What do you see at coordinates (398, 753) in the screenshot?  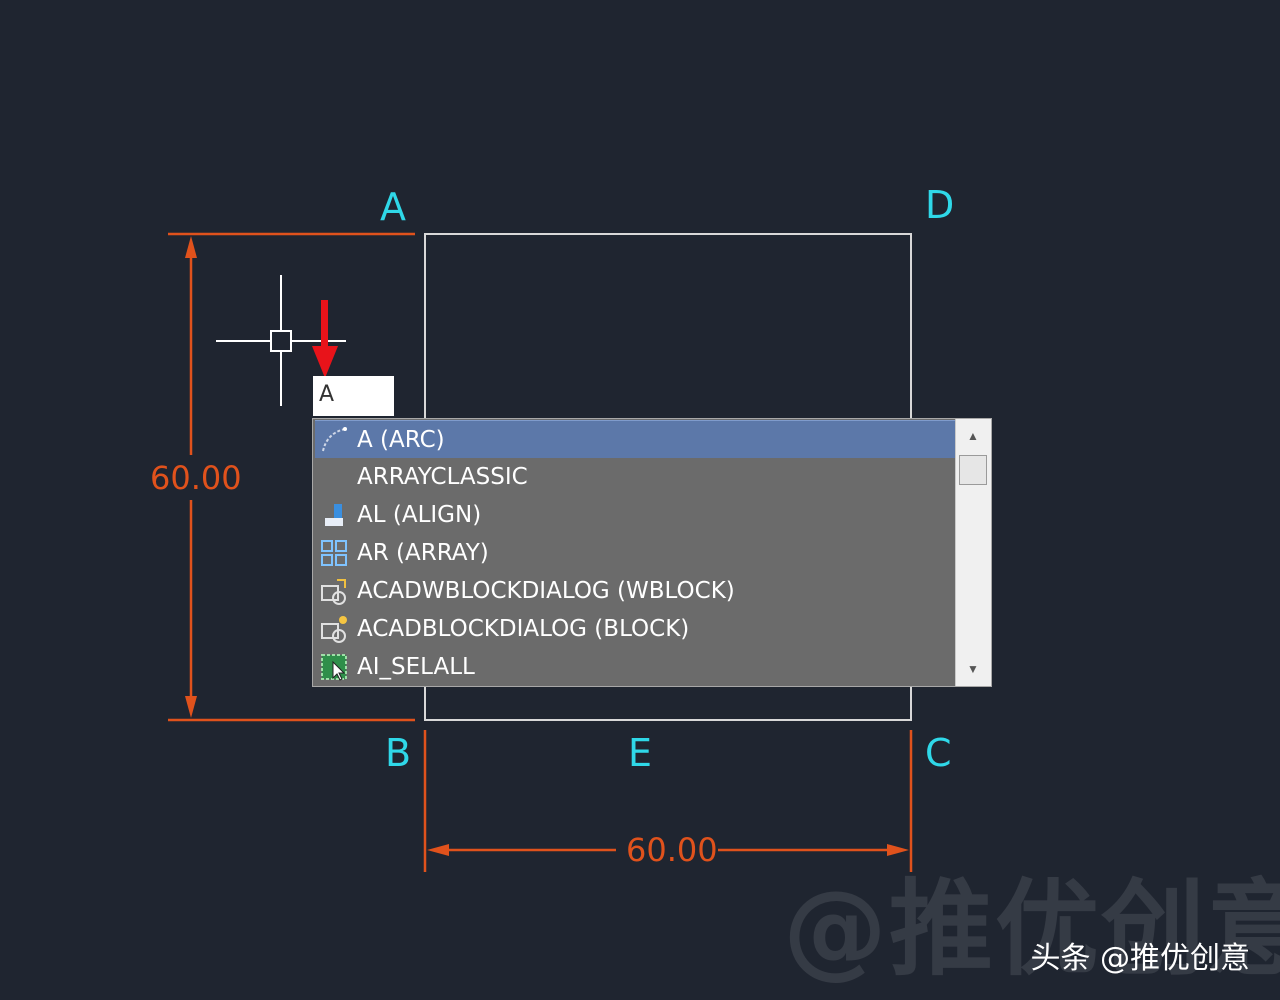 I see `point-label-b: B` at bounding box center [398, 753].